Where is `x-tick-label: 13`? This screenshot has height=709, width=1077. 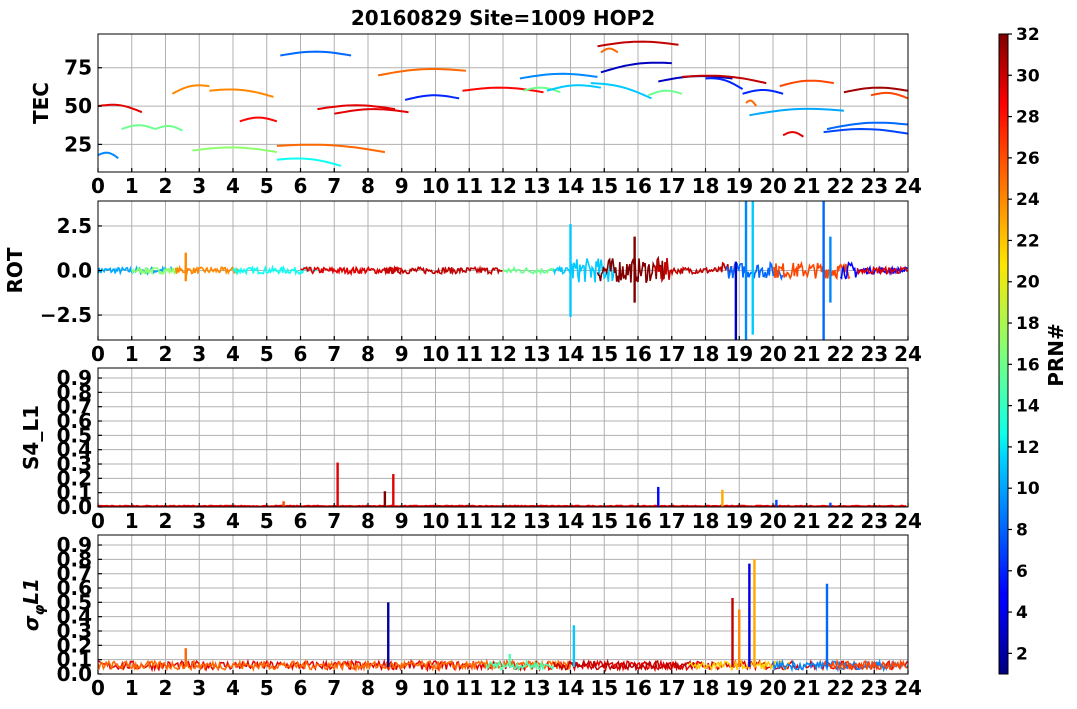 x-tick-label: 13 is located at coordinates (537, 186).